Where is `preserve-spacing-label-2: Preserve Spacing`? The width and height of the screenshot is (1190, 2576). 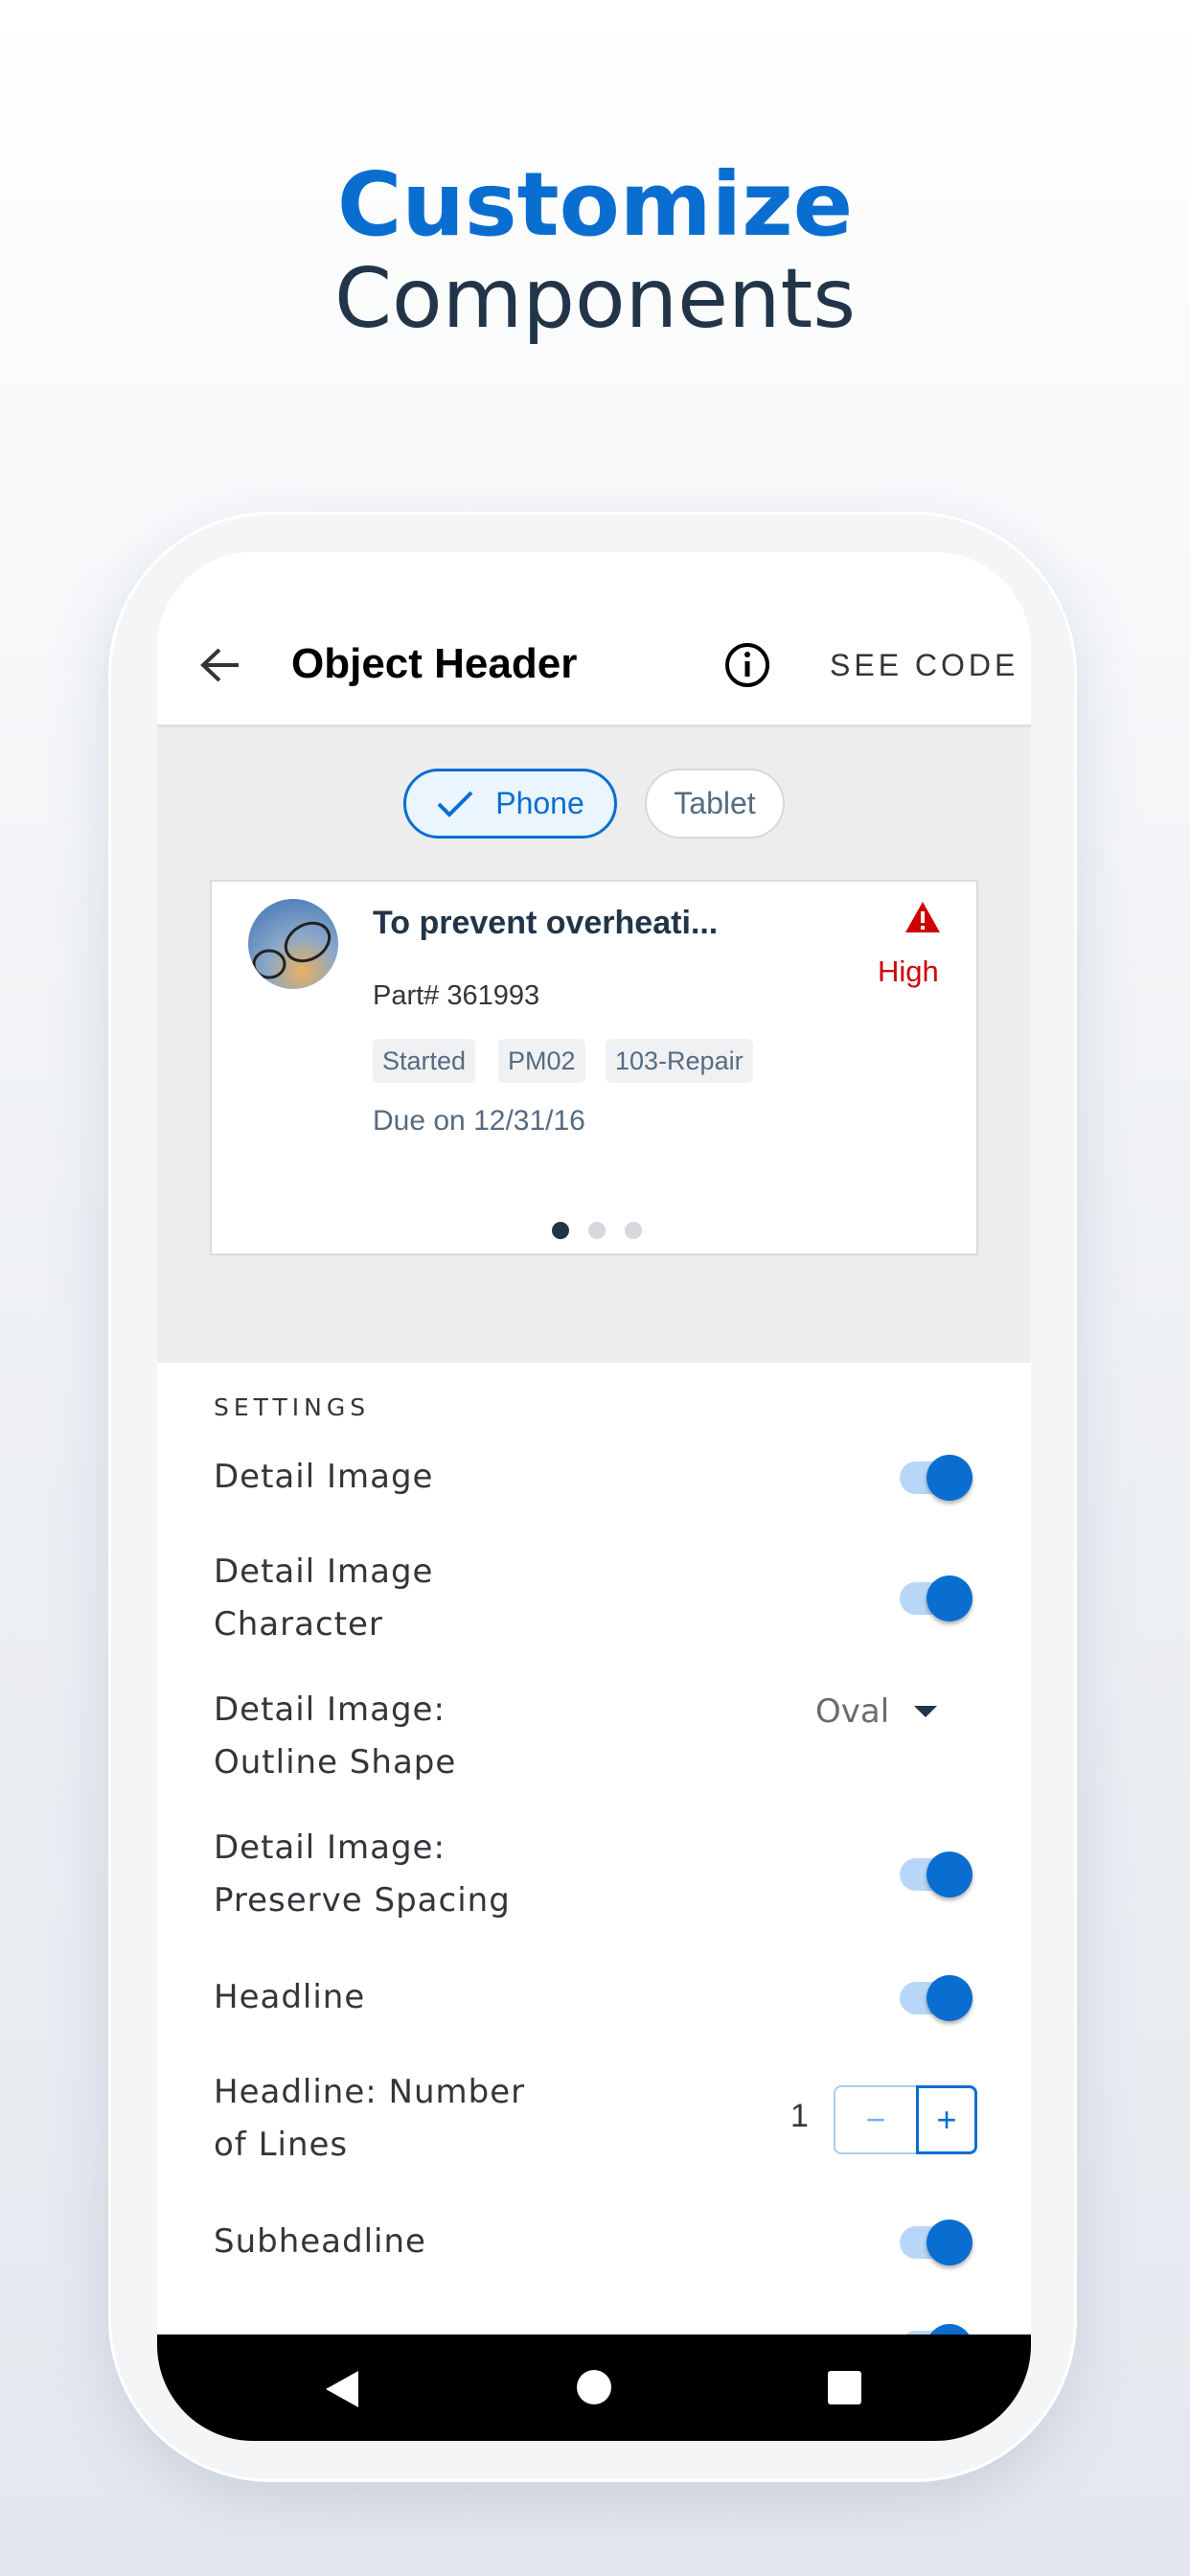 preserve-spacing-label-2: Preserve Spacing is located at coordinates (363, 1901).